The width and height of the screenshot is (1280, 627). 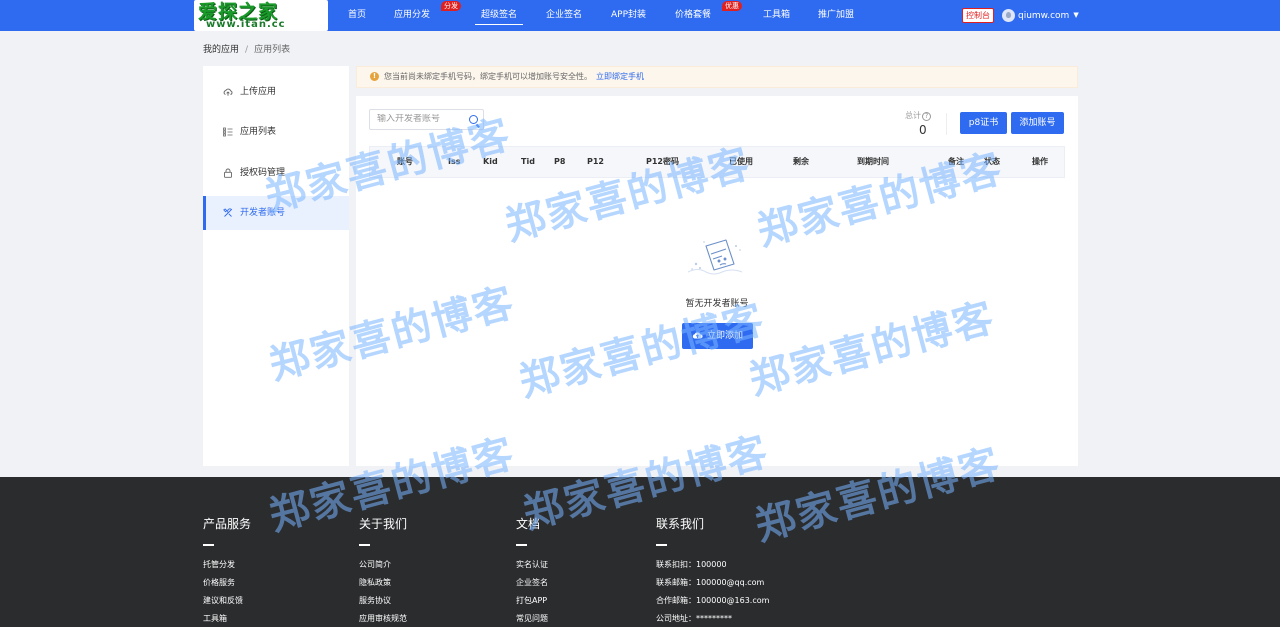 I want to click on total-label: 总计?, so click(x=918, y=115).